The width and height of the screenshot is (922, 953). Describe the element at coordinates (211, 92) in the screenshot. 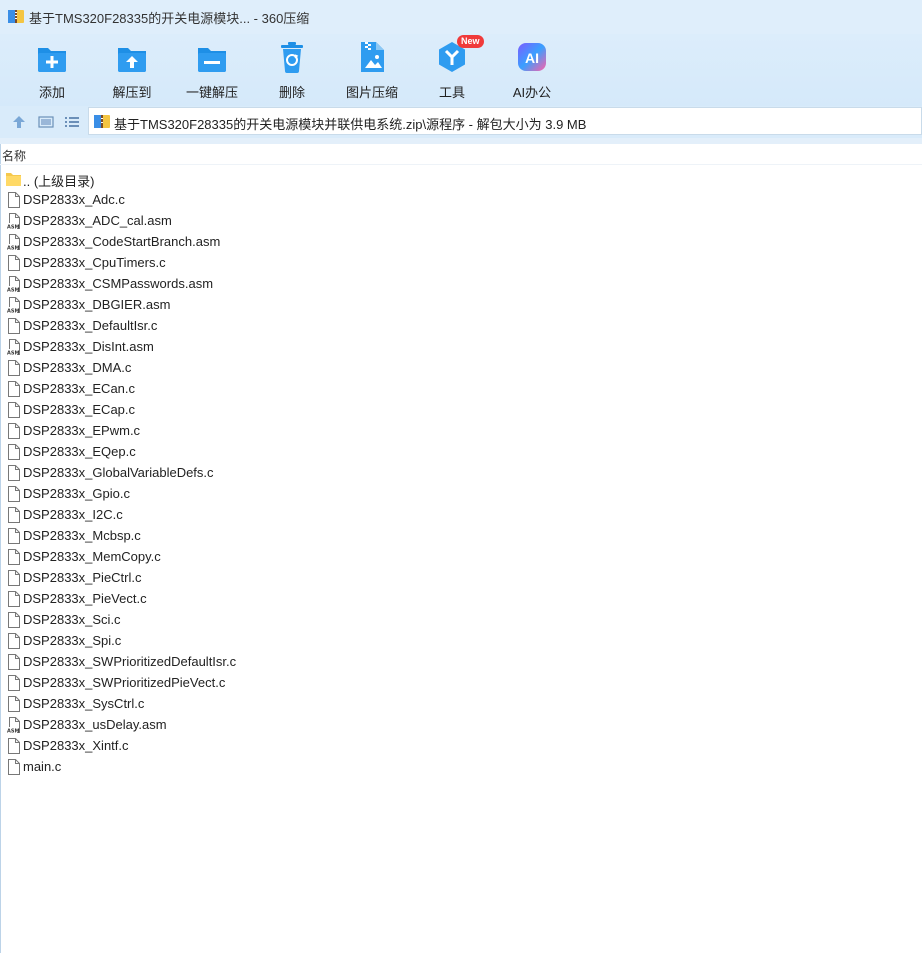

I see `one-click-extract-label: 一键解压` at that location.